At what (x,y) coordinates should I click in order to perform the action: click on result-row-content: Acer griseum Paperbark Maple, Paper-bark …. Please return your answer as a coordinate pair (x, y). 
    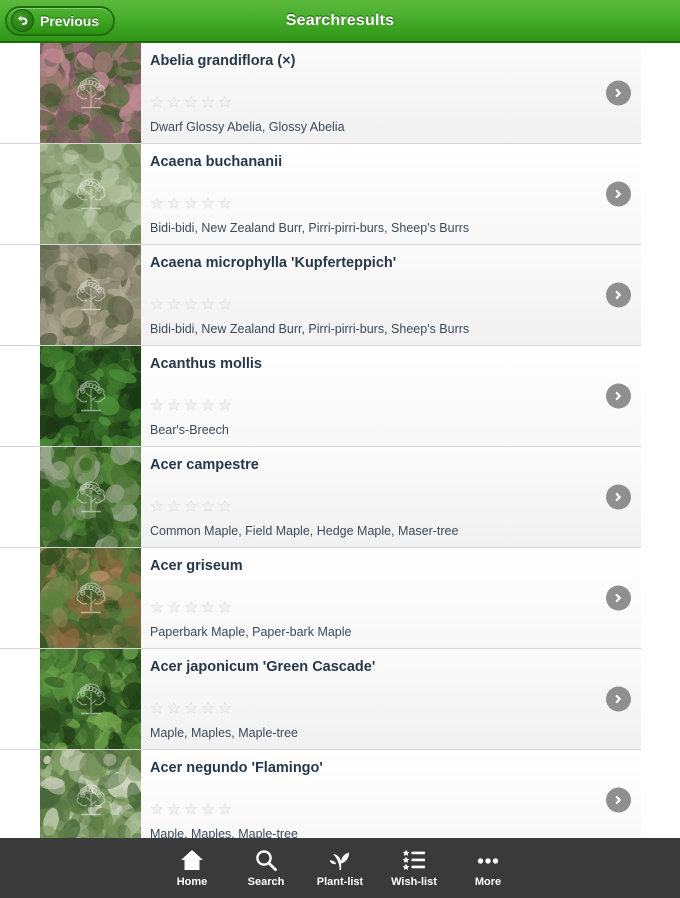
    Looking at the image, I should click on (391, 598).